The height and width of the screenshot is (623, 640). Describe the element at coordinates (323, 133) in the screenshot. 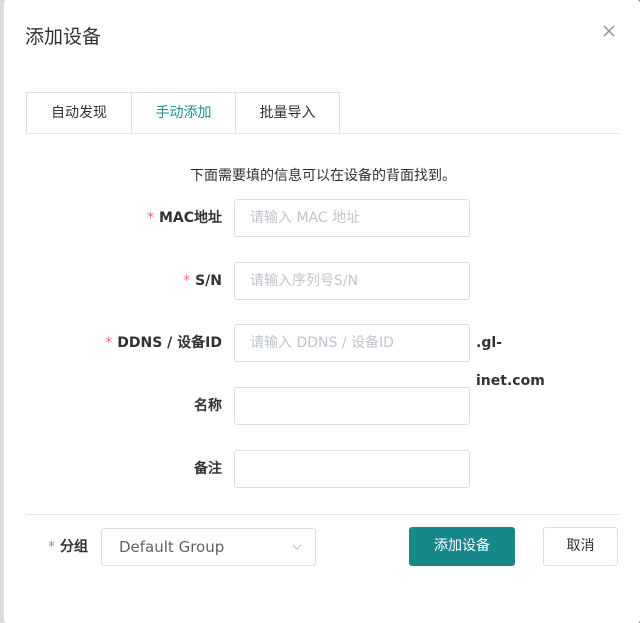

I see `tab-divider` at that location.